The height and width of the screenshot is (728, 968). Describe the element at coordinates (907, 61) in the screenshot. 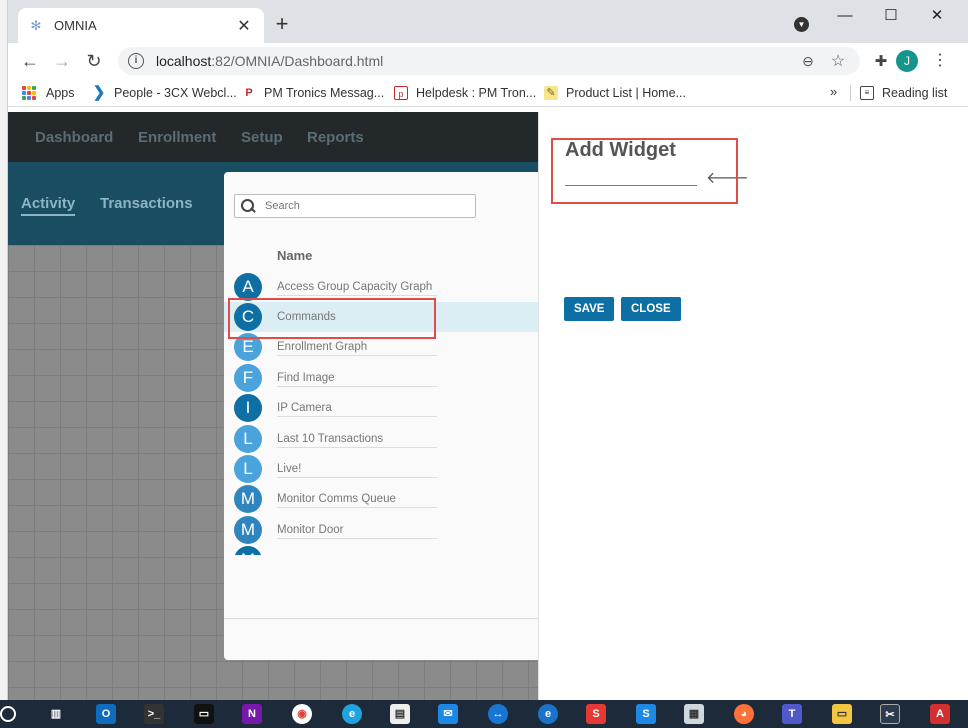

I see `profile-avatar: J` at that location.